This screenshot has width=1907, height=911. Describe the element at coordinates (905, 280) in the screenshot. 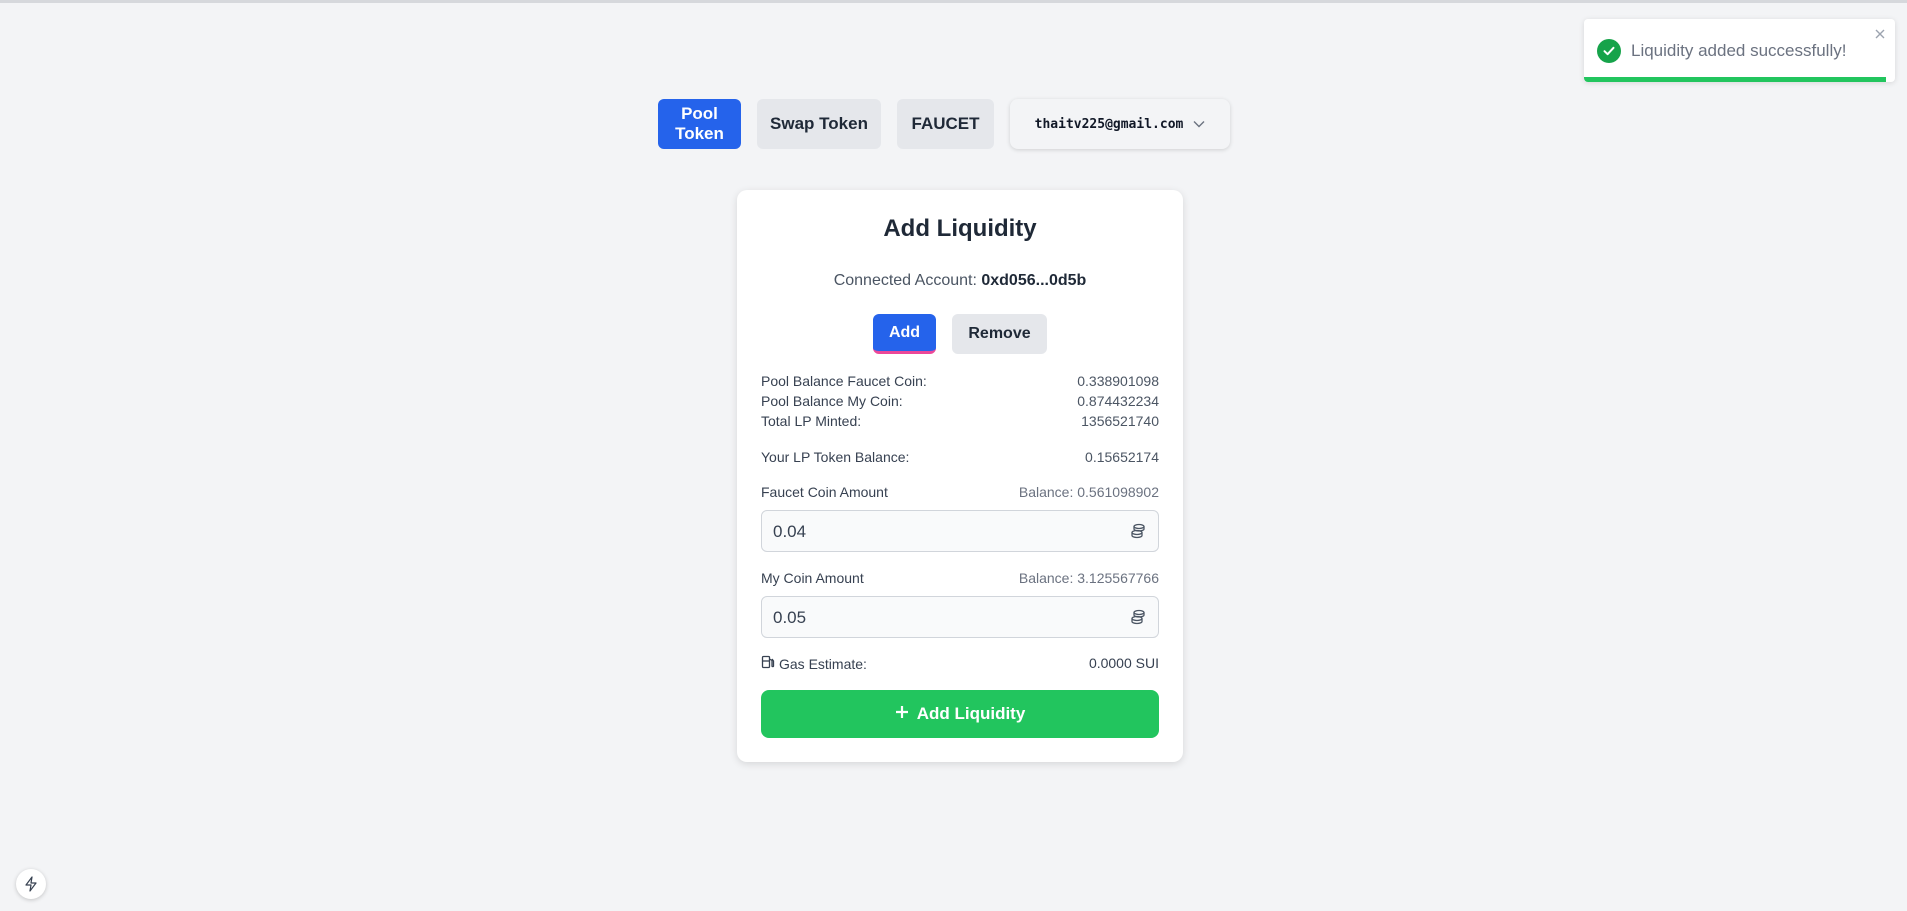

I see `connected-account-label: Connected Account:` at that location.